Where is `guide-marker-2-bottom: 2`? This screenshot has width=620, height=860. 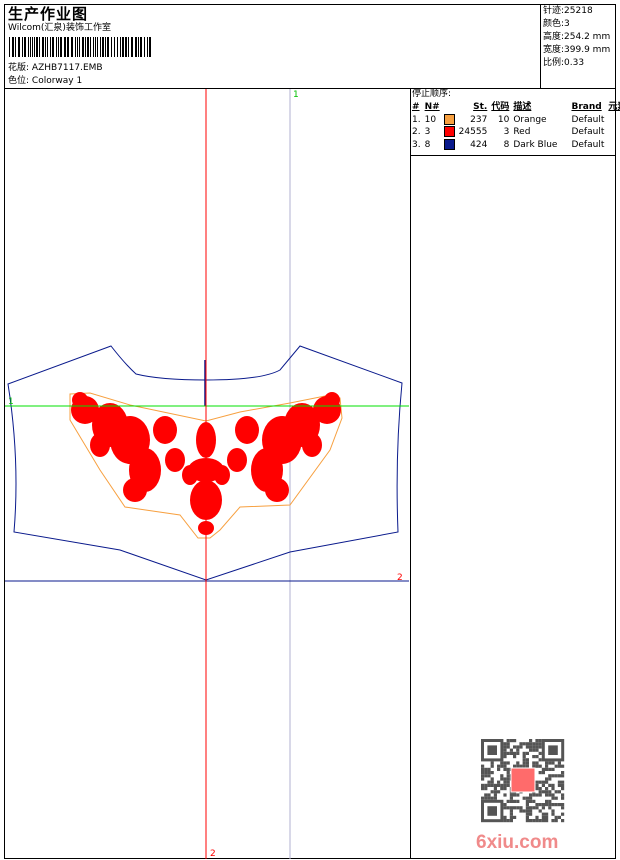 guide-marker-2-bottom: 2 is located at coordinates (213, 854).